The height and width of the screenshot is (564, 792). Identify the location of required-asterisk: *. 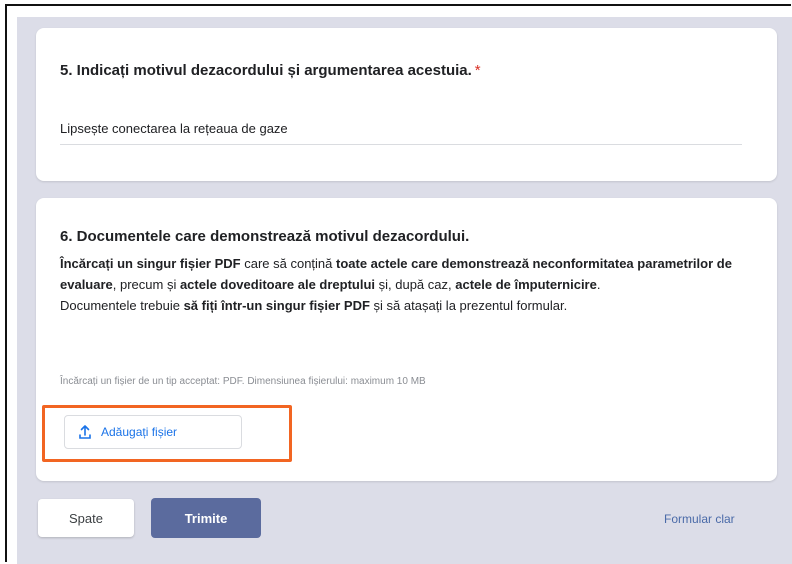
(477, 70).